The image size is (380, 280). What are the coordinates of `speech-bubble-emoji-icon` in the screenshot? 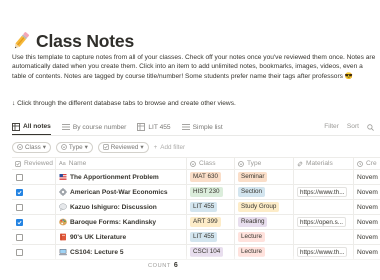 It's located at (63, 207).